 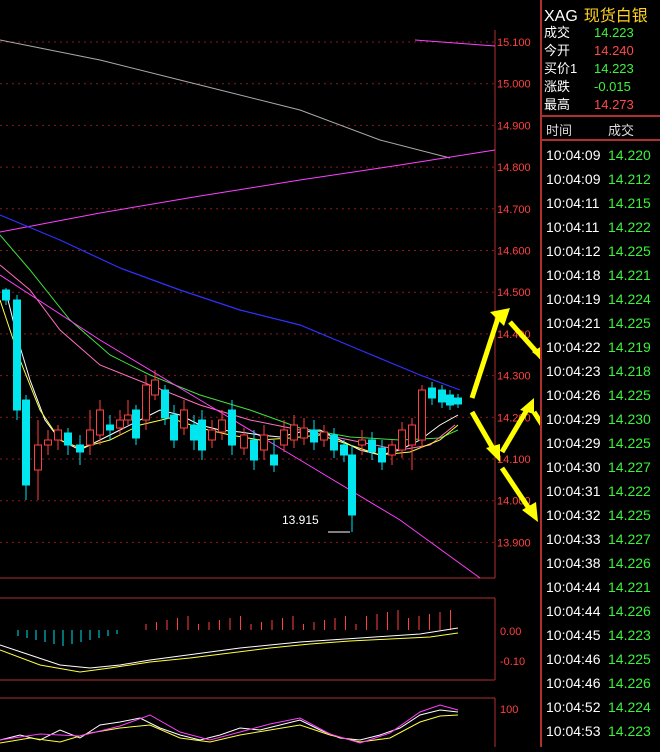 I want to click on tick-time: 10:04:22, so click(x=573, y=347).